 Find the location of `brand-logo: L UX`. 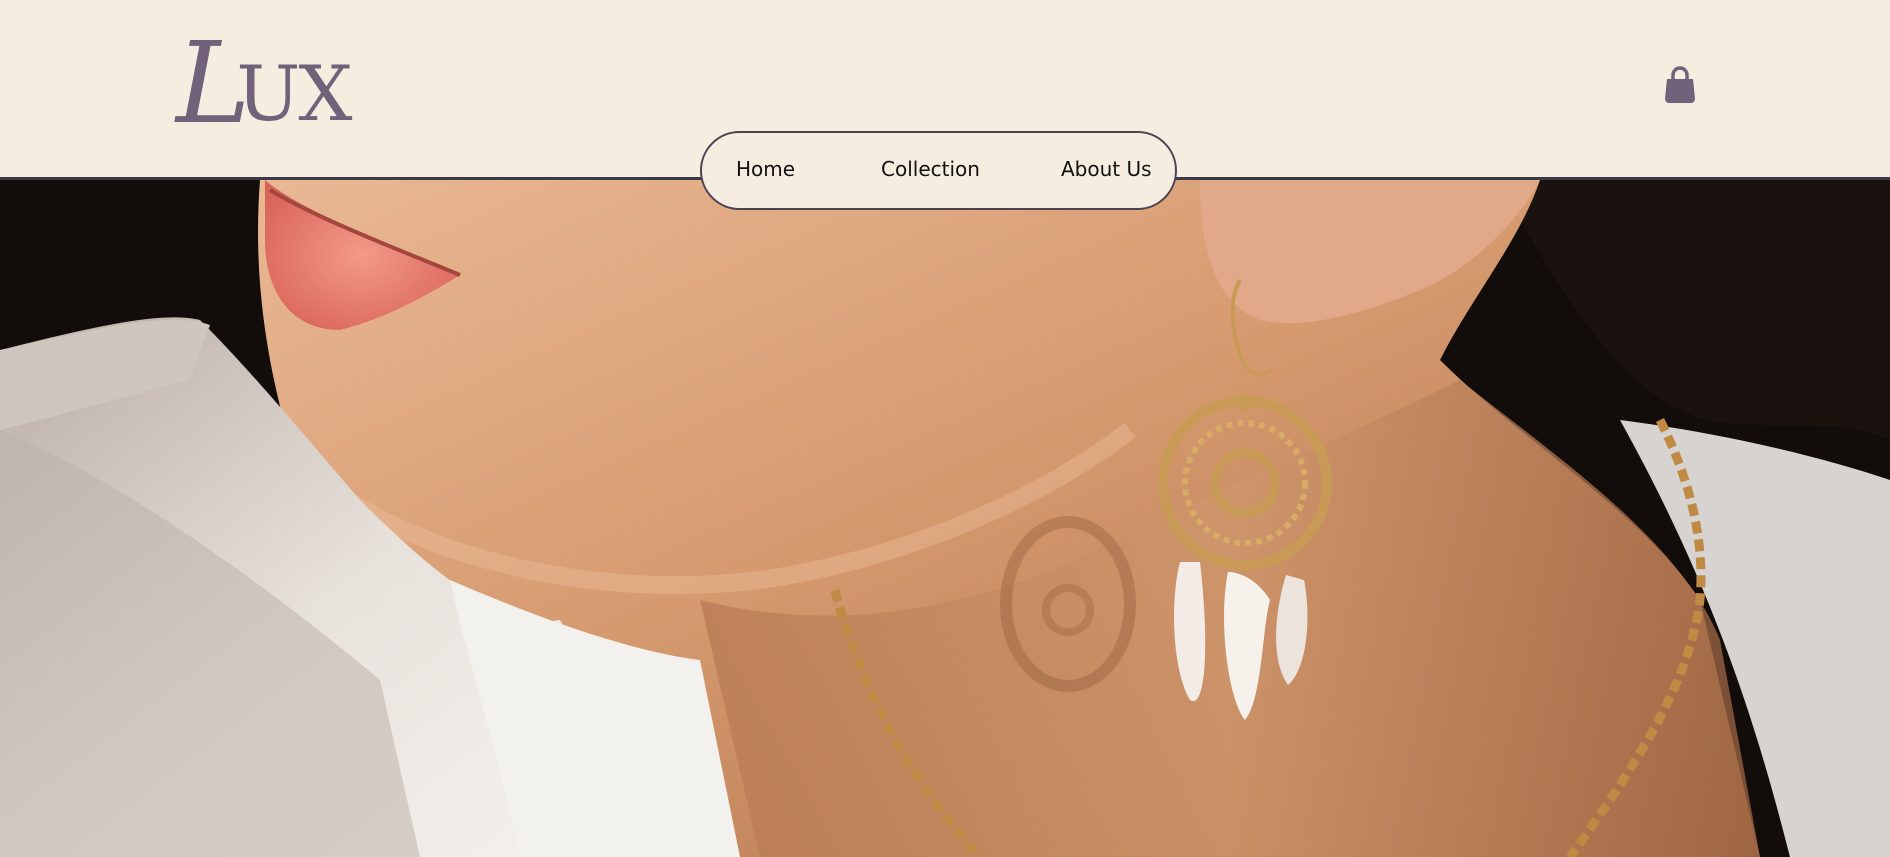

brand-logo: L UX is located at coordinates (264, 84).